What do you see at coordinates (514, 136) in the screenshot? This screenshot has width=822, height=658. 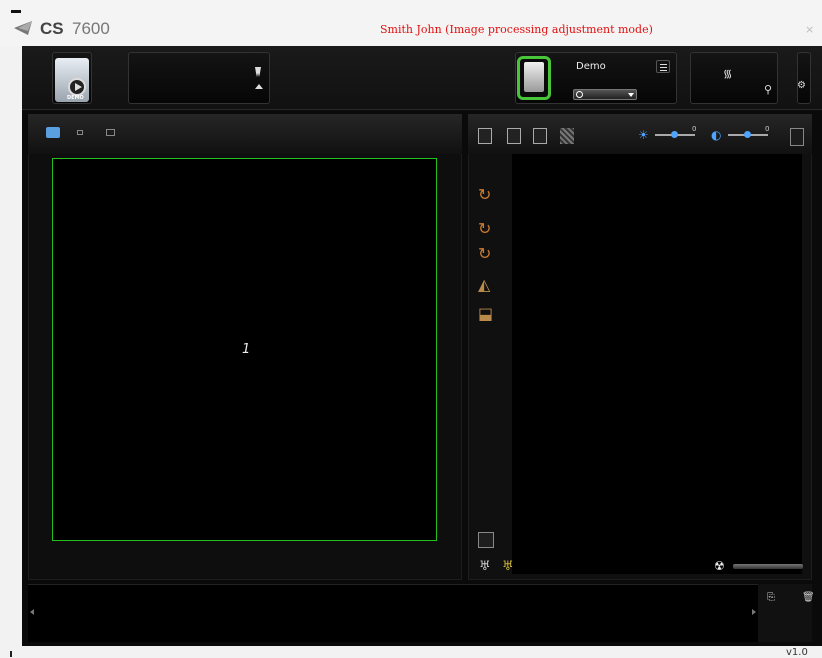 I see `tooth-view-icon` at bounding box center [514, 136].